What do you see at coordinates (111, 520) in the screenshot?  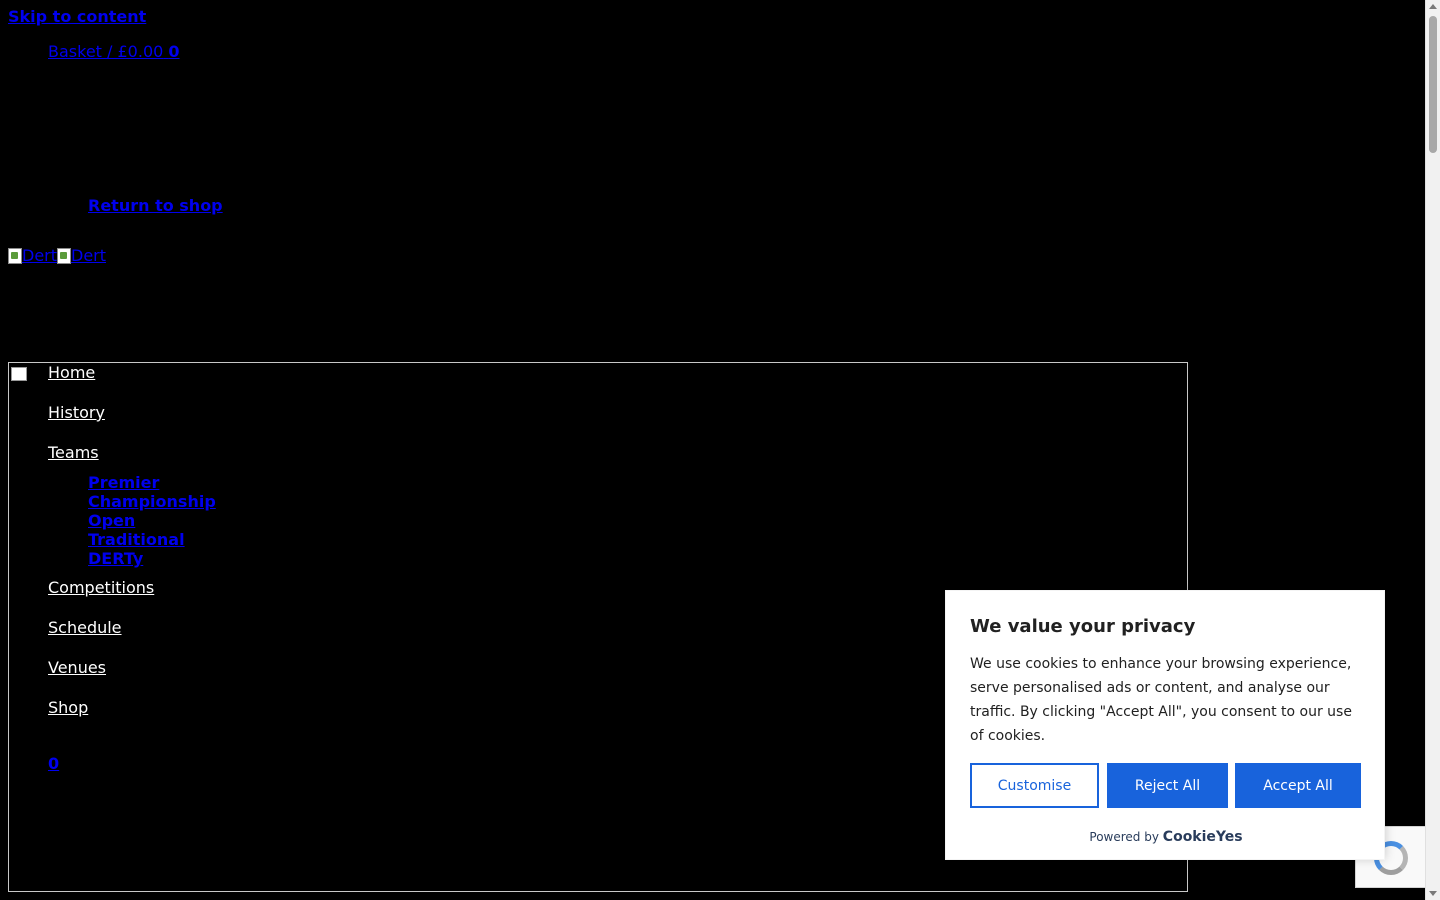 I see `nav-subitem-open: Open` at bounding box center [111, 520].